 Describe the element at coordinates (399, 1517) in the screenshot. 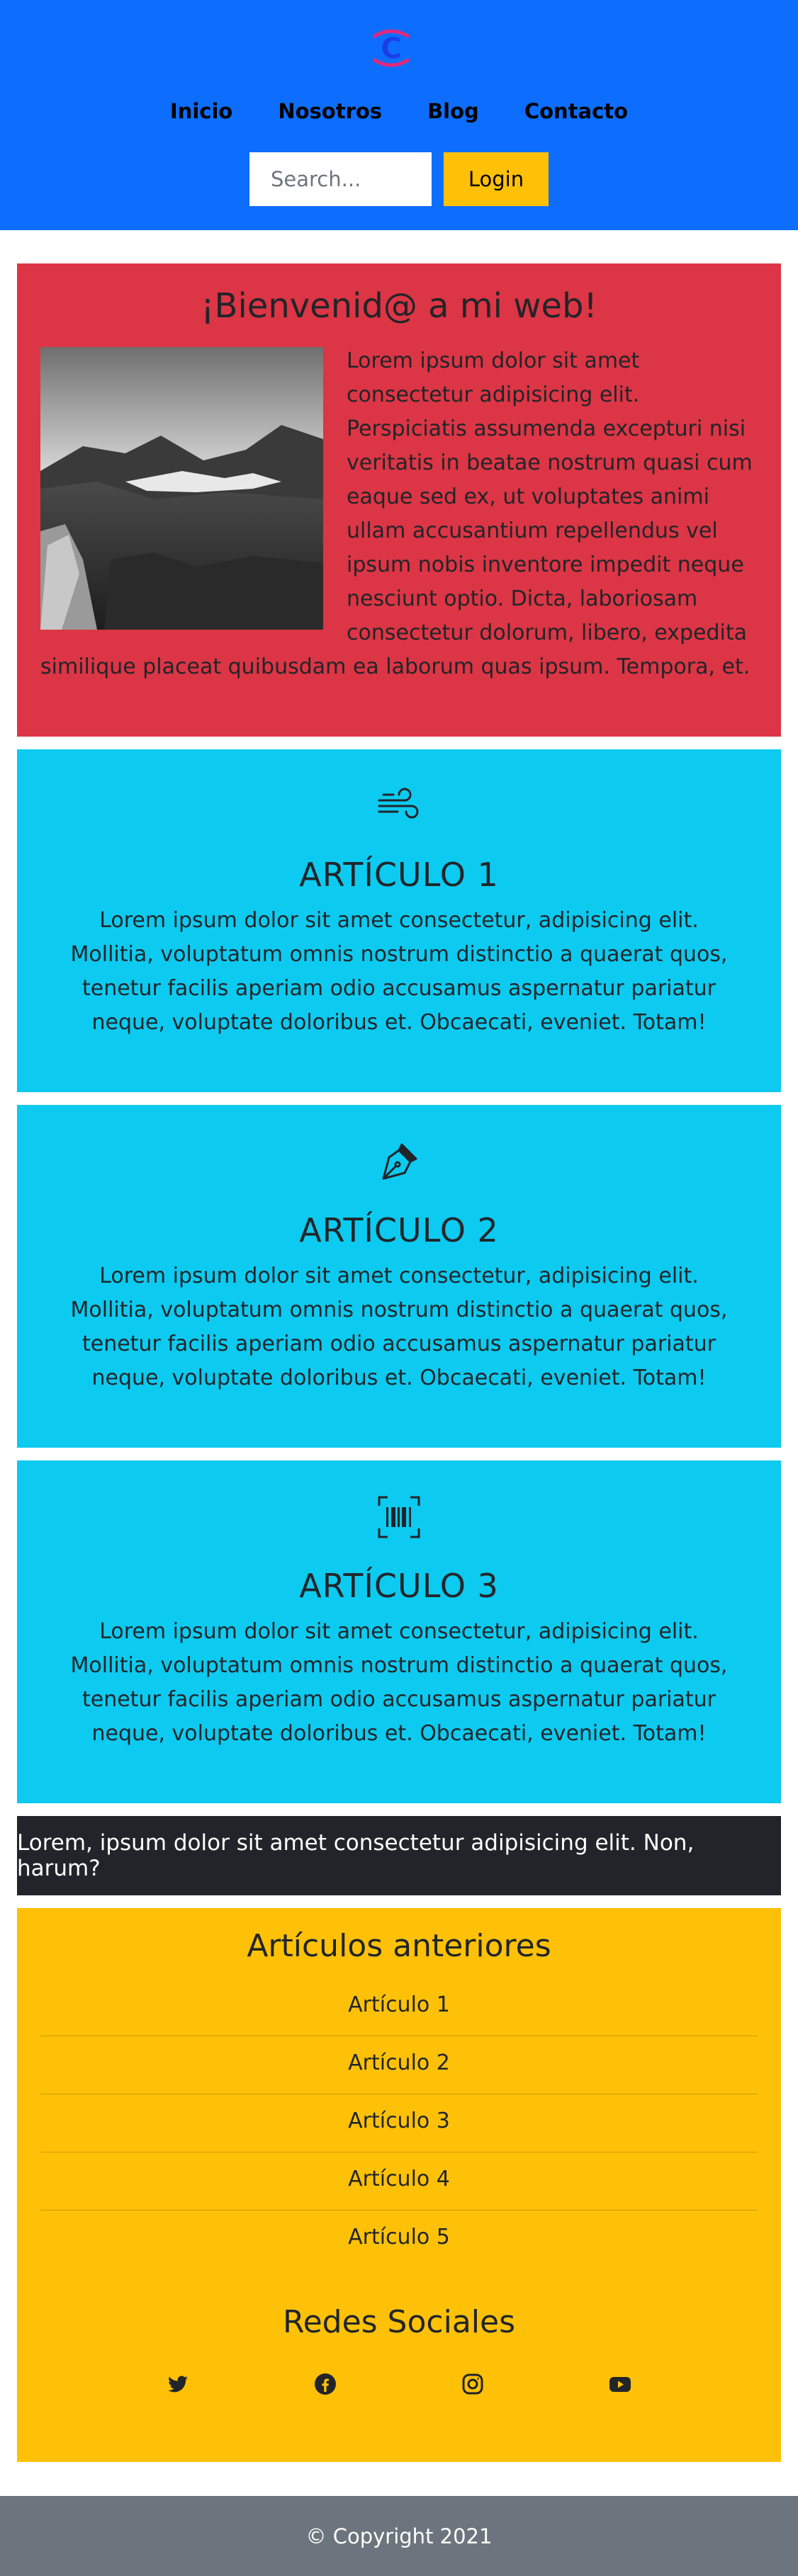

I see `barcode-scan-icon` at that location.